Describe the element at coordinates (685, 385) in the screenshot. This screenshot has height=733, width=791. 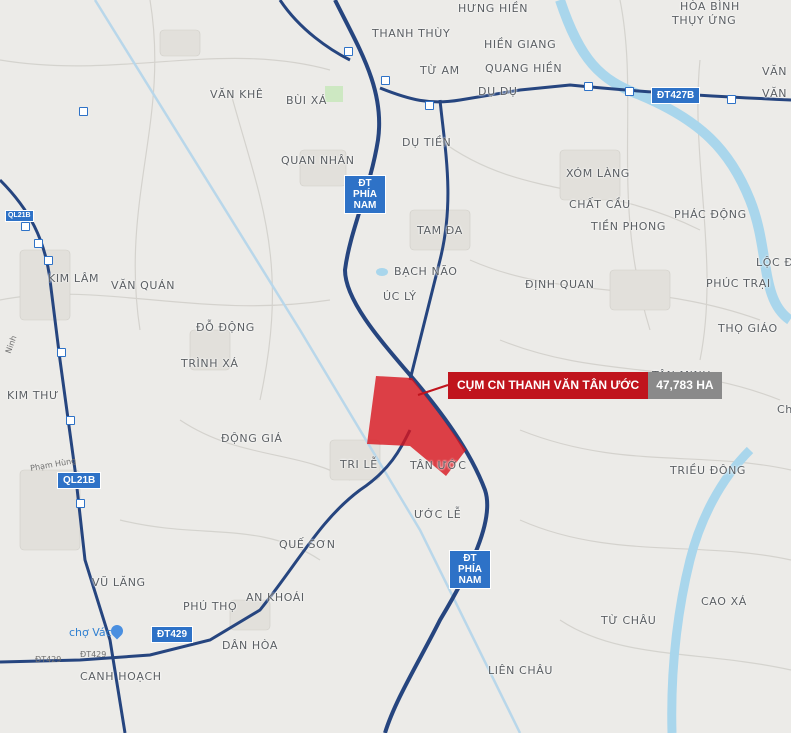
I see `callout-area: 47,783 HA` at that location.